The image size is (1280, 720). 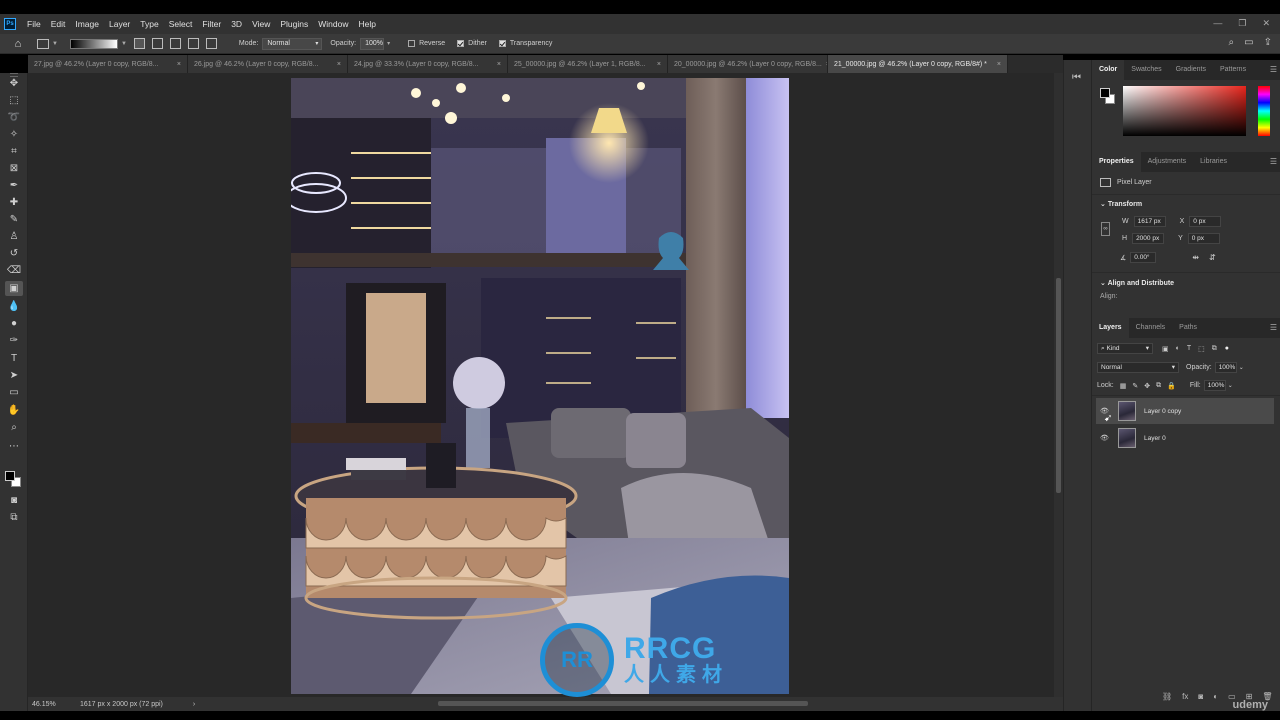 What do you see at coordinates (1185, 438) in the screenshot?
I see `layer-row: 👁 Layer 0` at bounding box center [1185, 438].